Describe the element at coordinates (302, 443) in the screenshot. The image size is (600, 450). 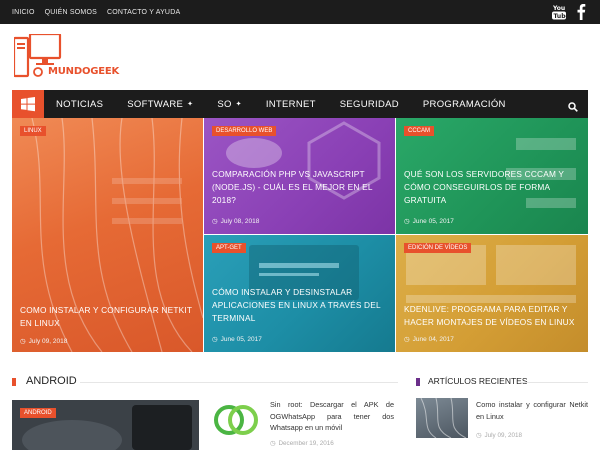
I see `post-date: ◷ December 19, 2016` at that location.